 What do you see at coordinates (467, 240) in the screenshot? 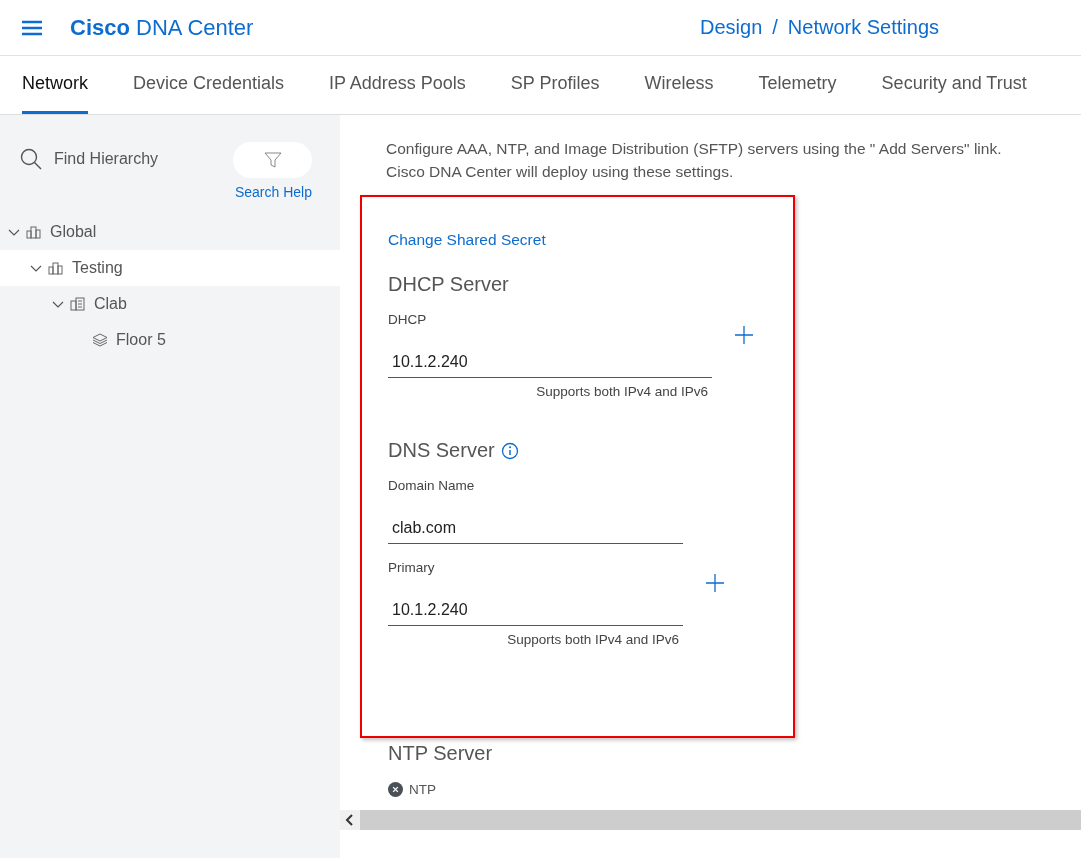
I see `change-secret-link: Change Shared Secret` at bounding box center [467, 240].